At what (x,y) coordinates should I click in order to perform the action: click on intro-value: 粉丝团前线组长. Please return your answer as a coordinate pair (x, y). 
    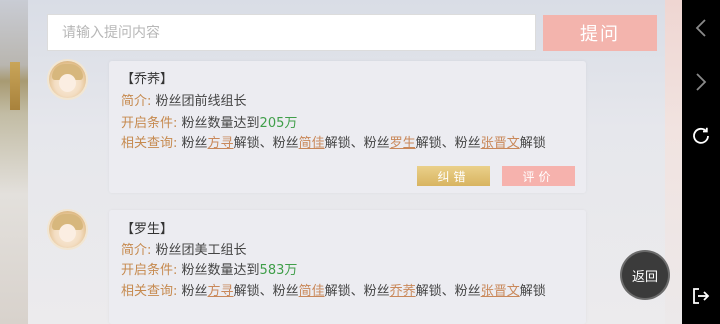
    Looking at the image, I should click on (201, 101).